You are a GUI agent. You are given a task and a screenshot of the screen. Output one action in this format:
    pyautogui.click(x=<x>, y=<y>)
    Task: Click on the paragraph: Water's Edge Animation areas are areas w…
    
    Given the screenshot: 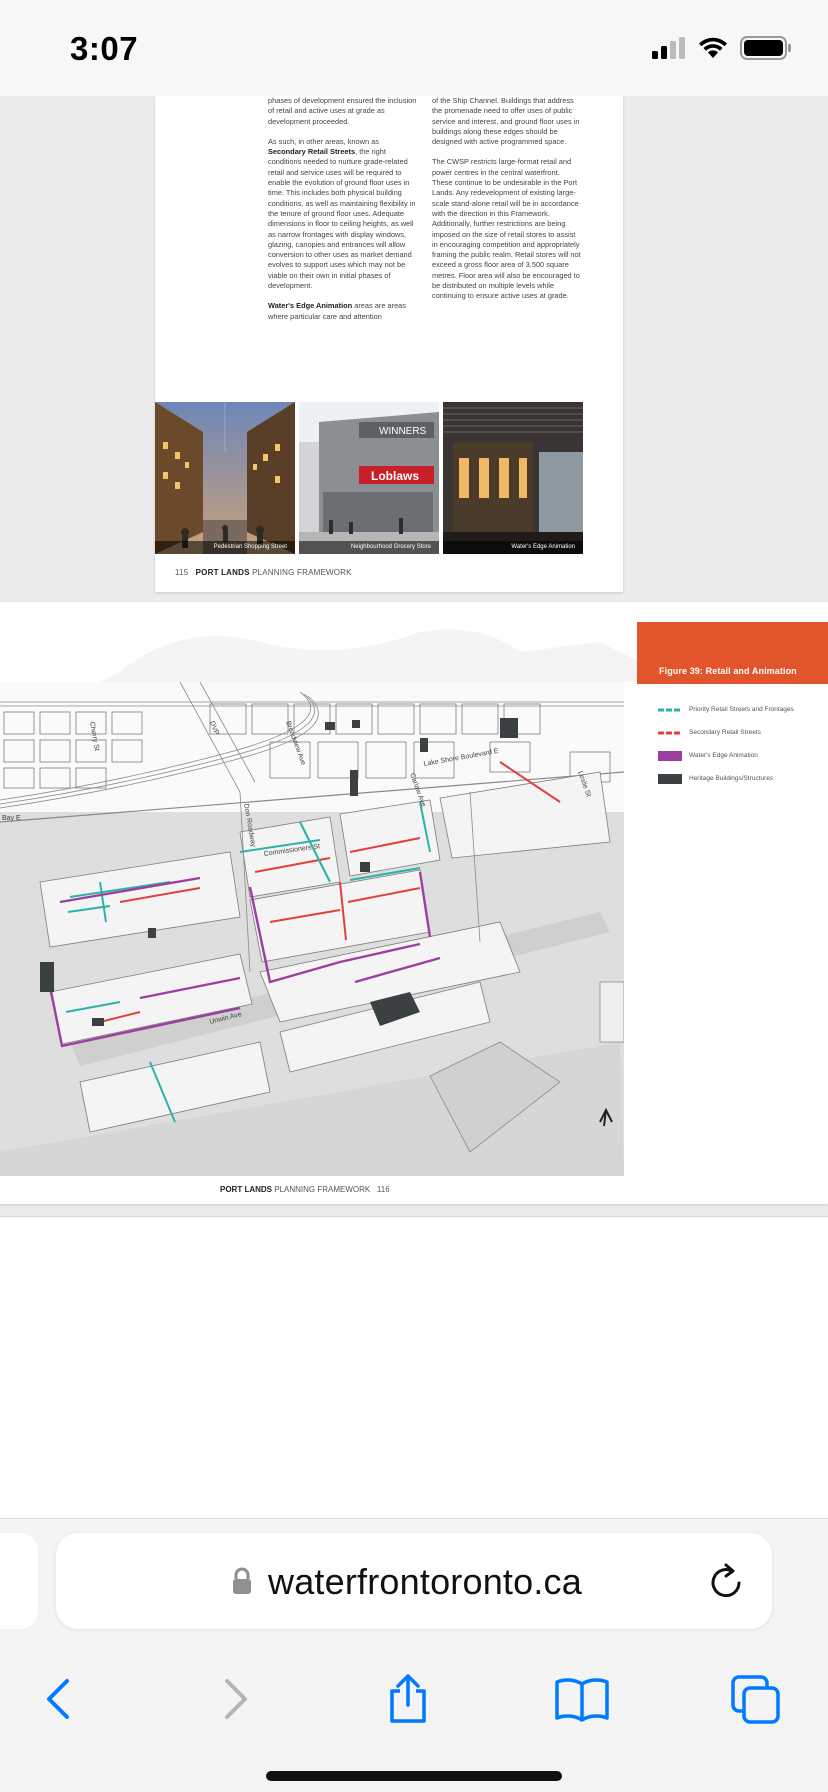 What is the action you would take?
    pyautogui.click(x=343, y=311)
    